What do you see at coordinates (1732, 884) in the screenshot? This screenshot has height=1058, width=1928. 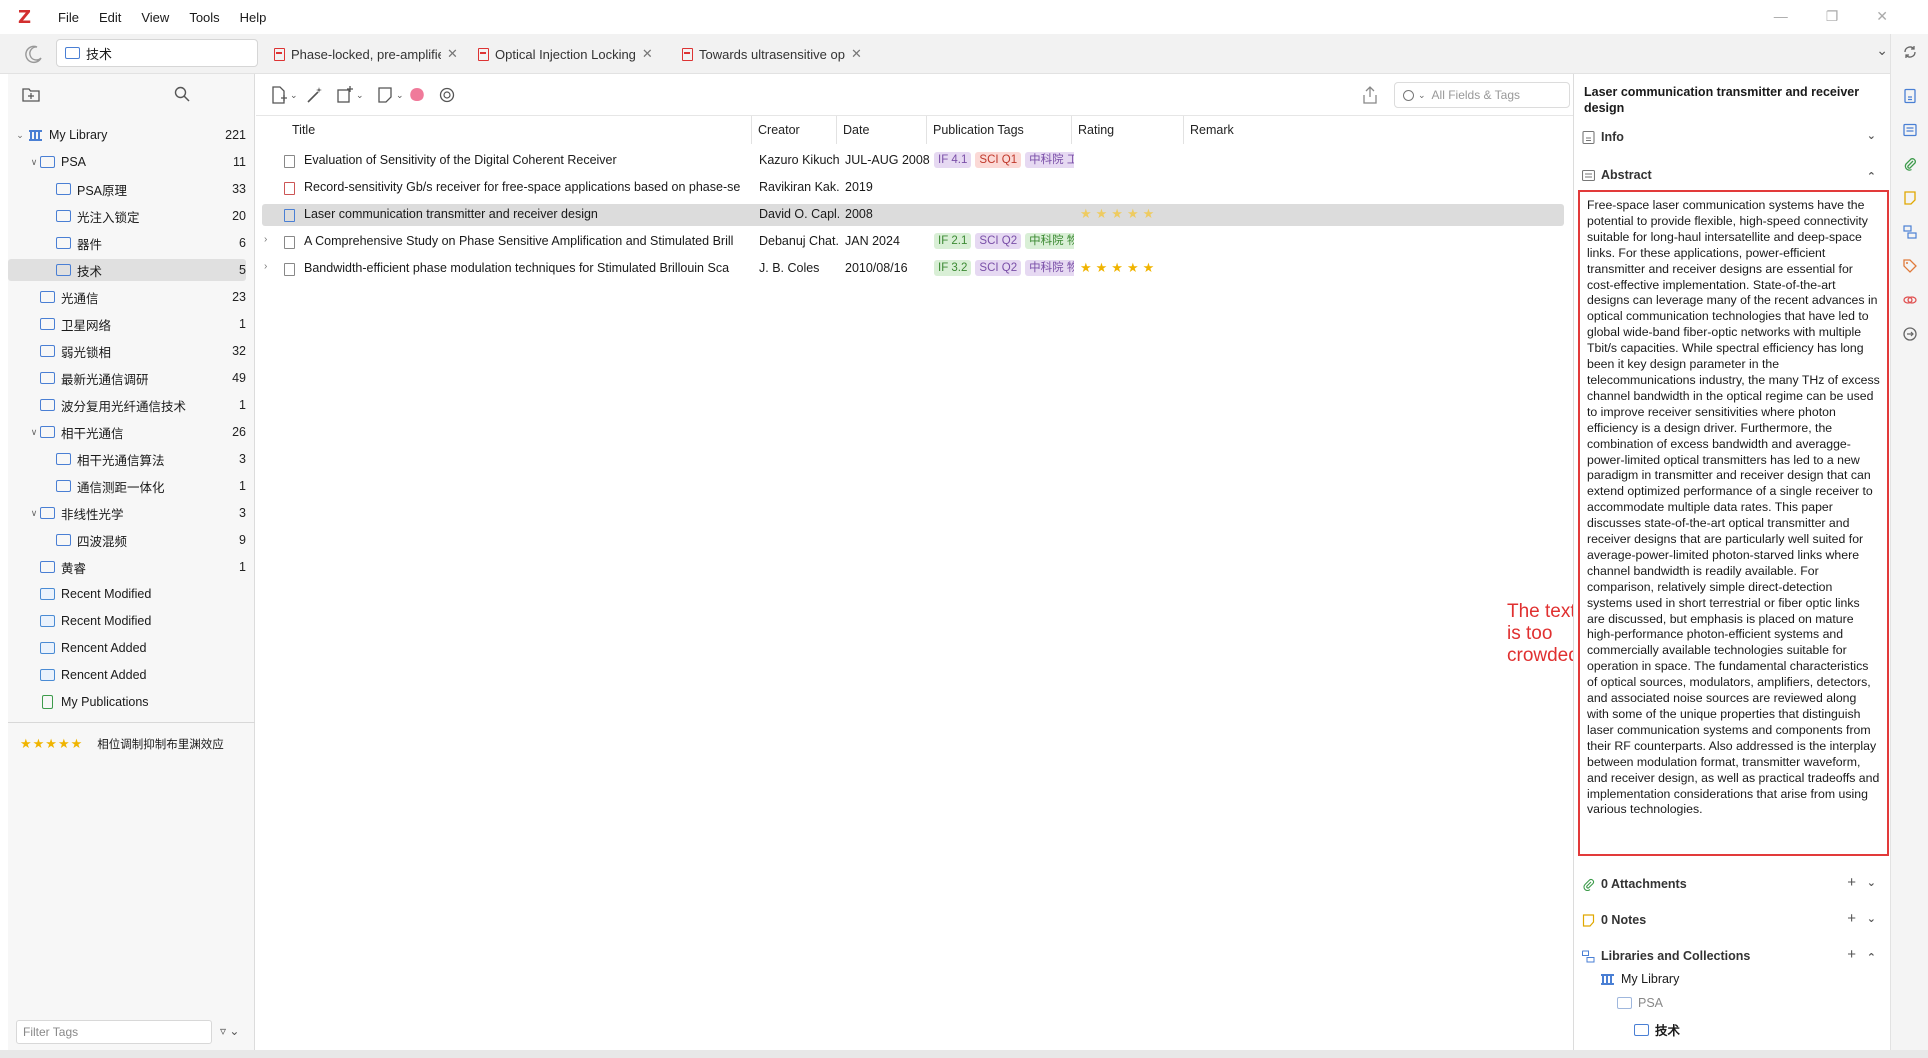 I see `attachments-section-header: 0 Attachments + ⌄` at bounding box center [1732, 884].